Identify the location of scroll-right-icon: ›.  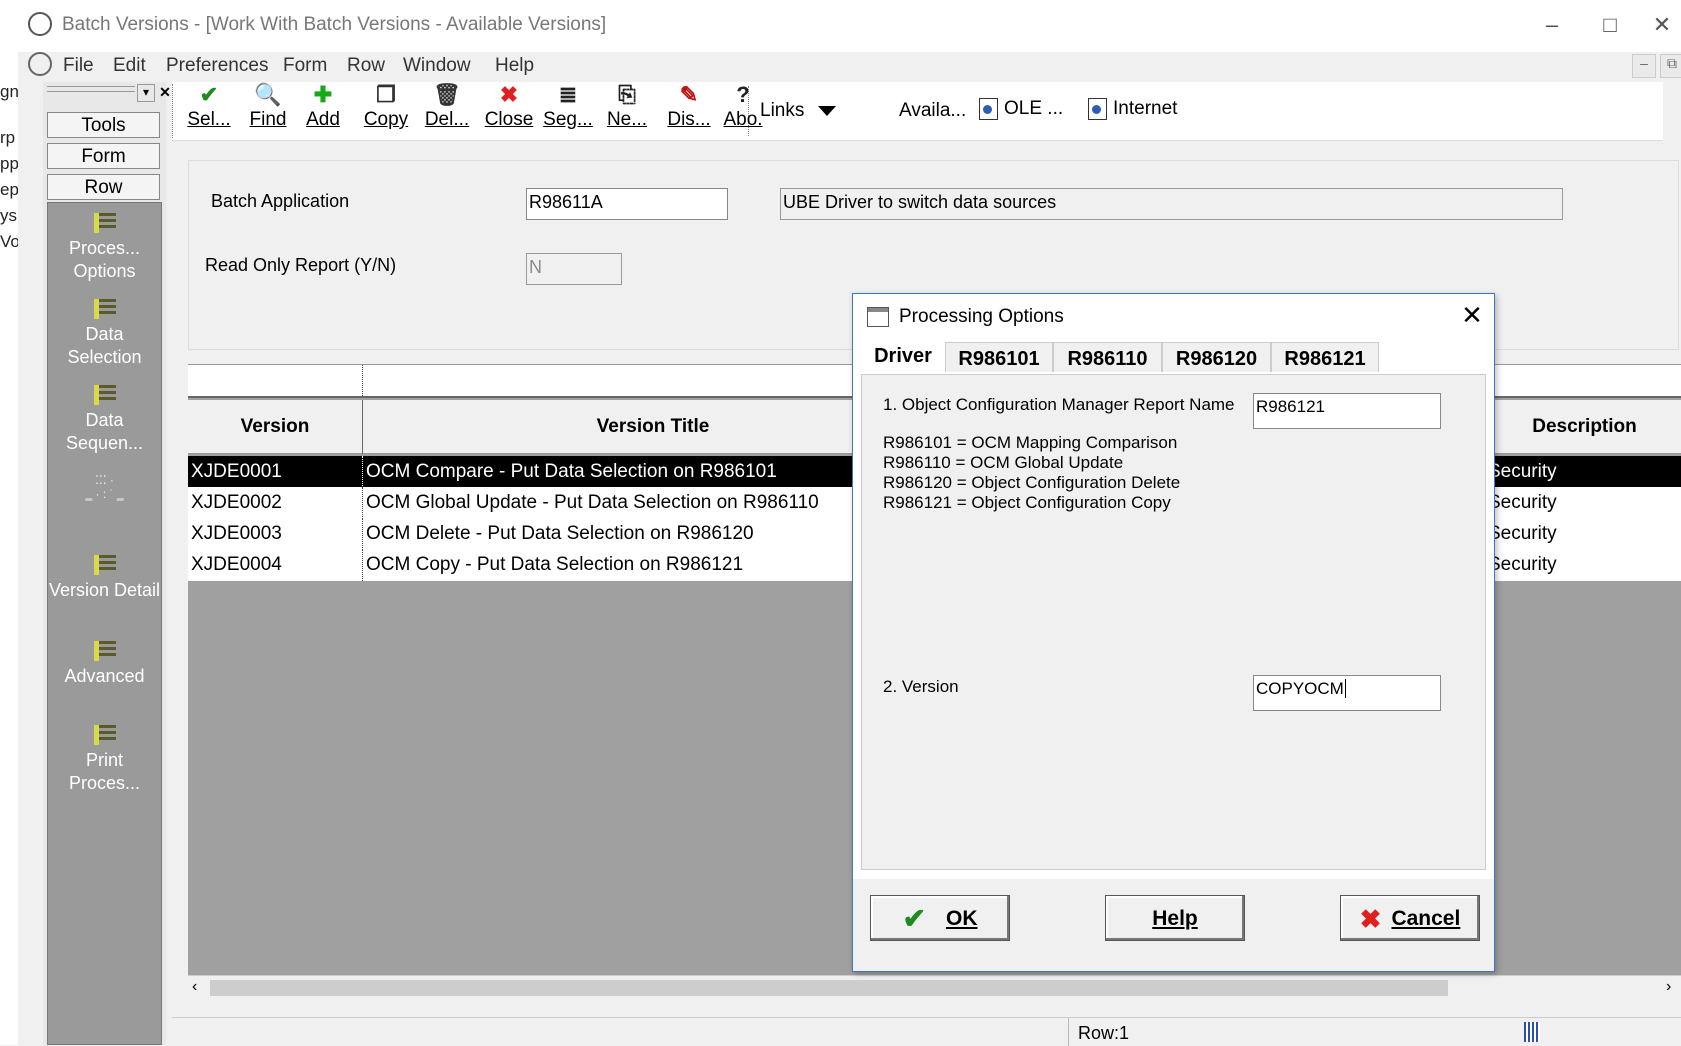
(1668, 987).